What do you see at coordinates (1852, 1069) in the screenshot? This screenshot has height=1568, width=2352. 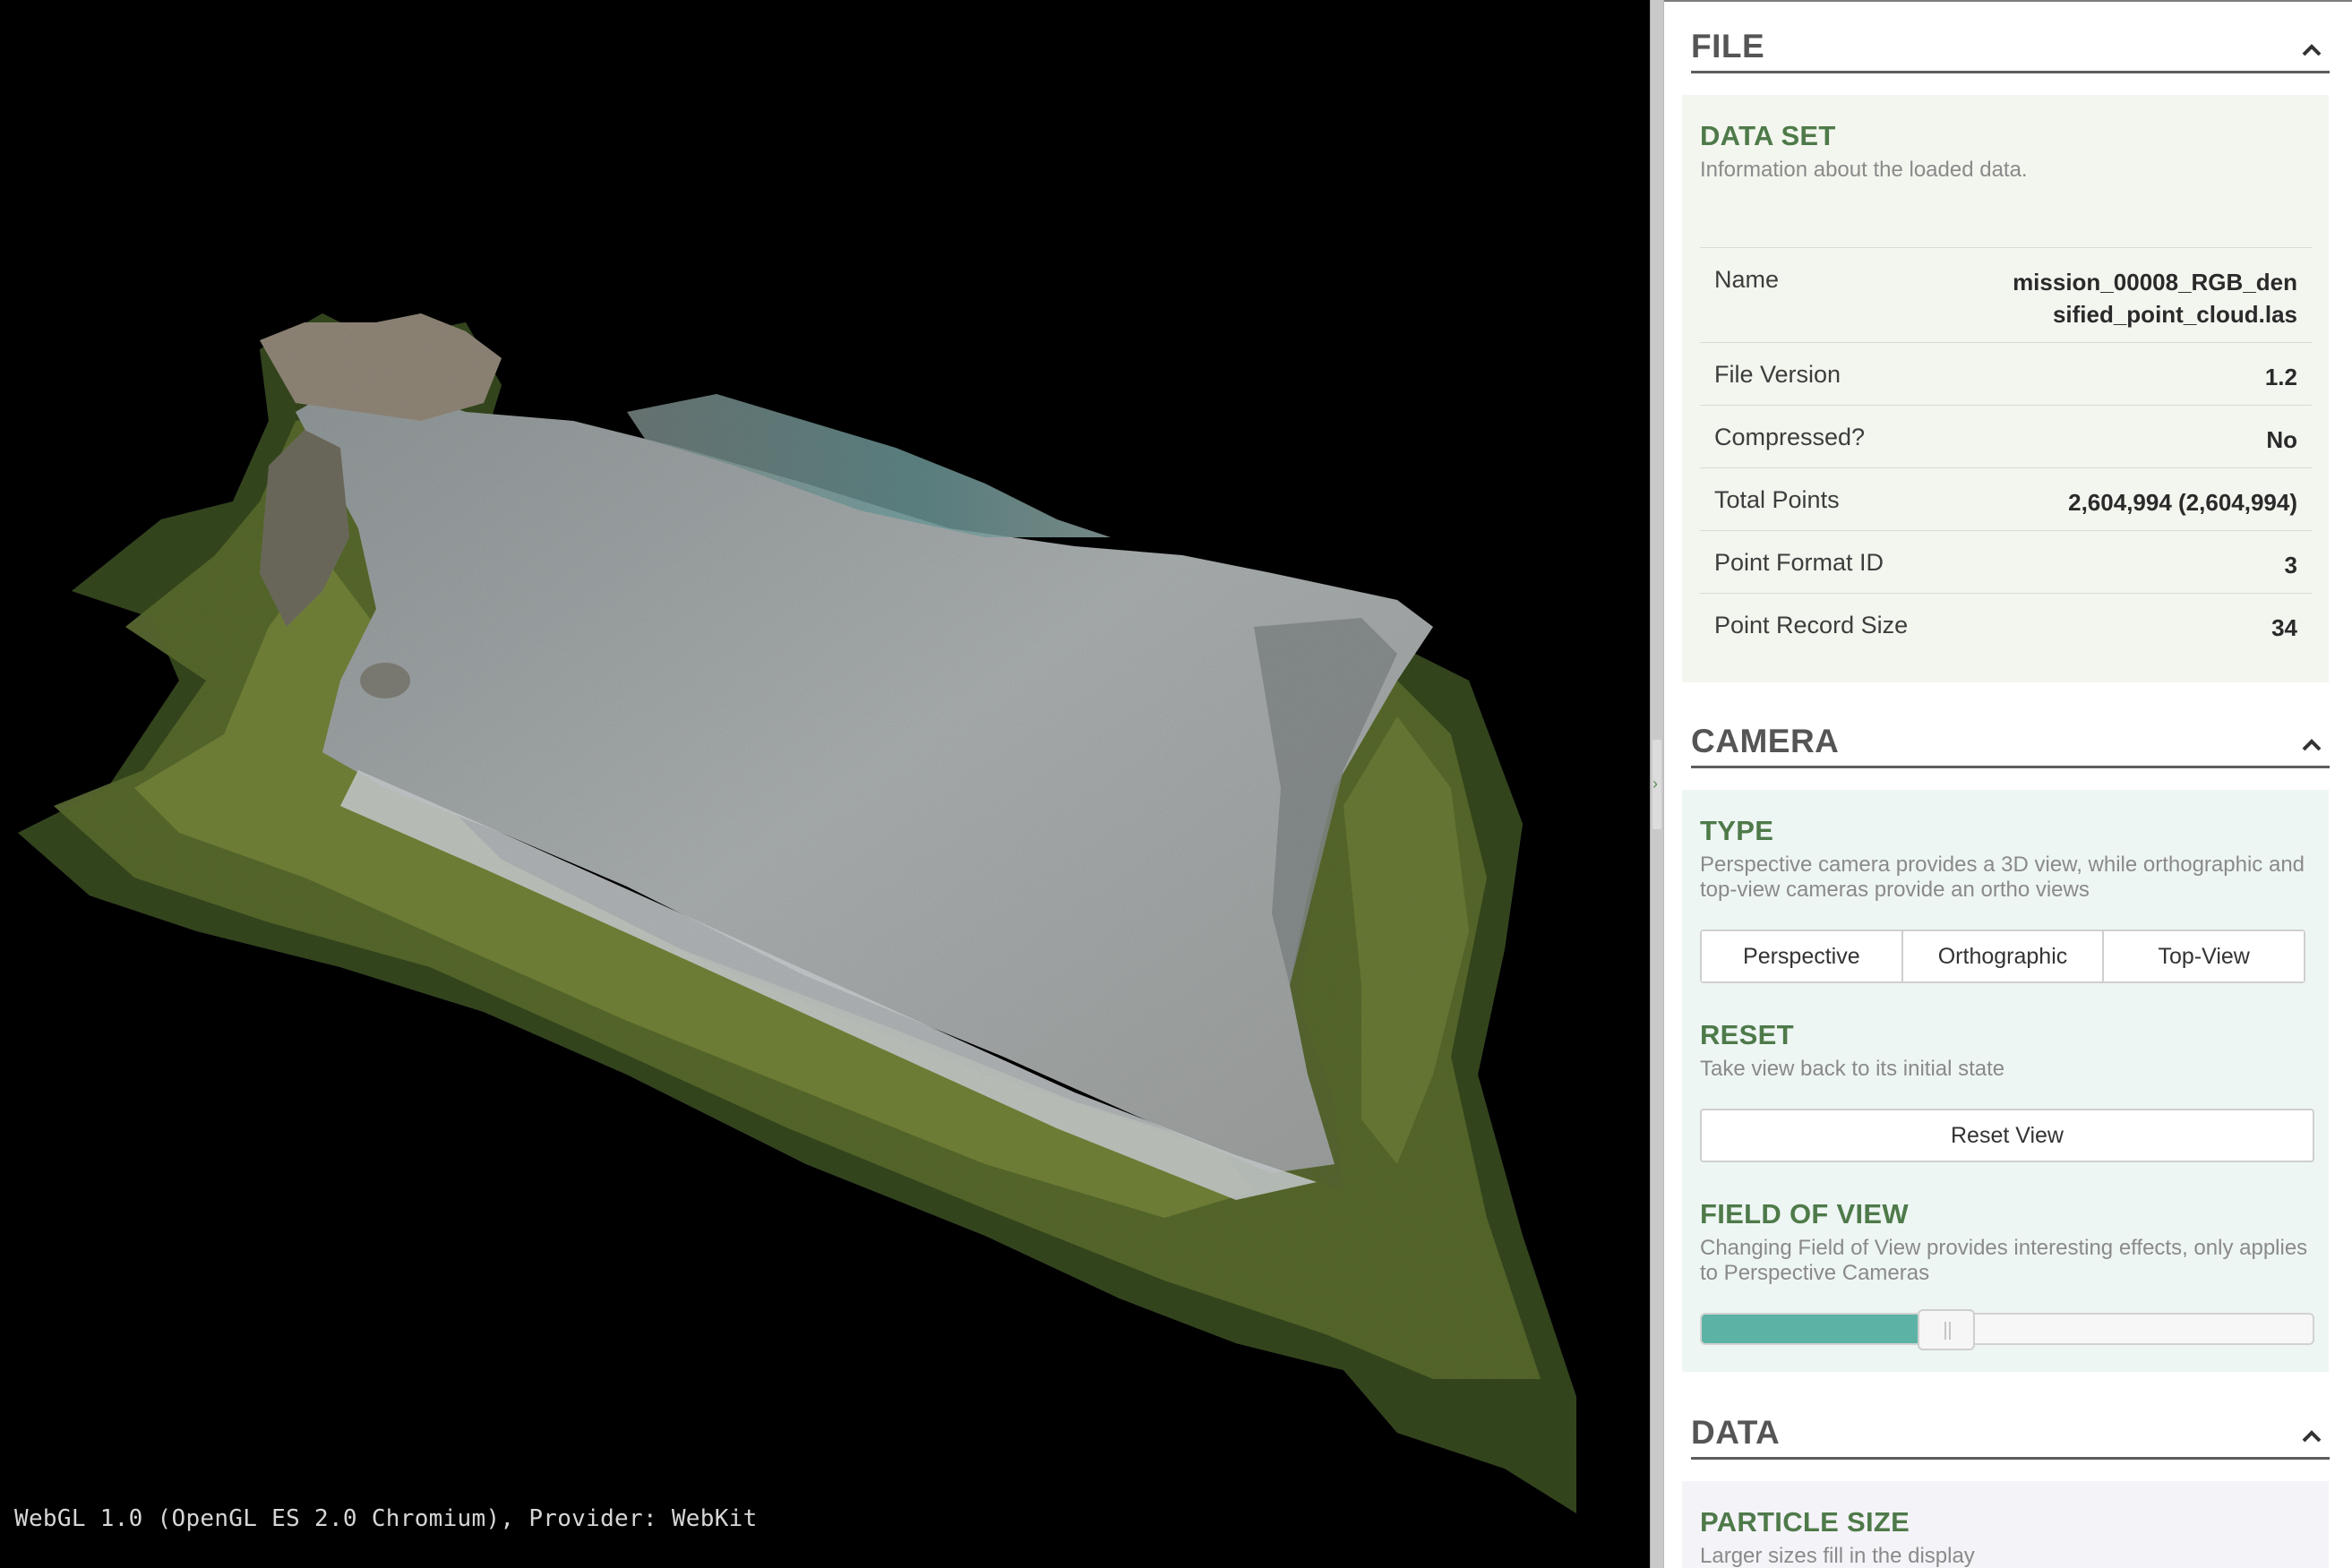 I see `reset-description: Take view back to its initial state` at bounding box center [1852, 1069].